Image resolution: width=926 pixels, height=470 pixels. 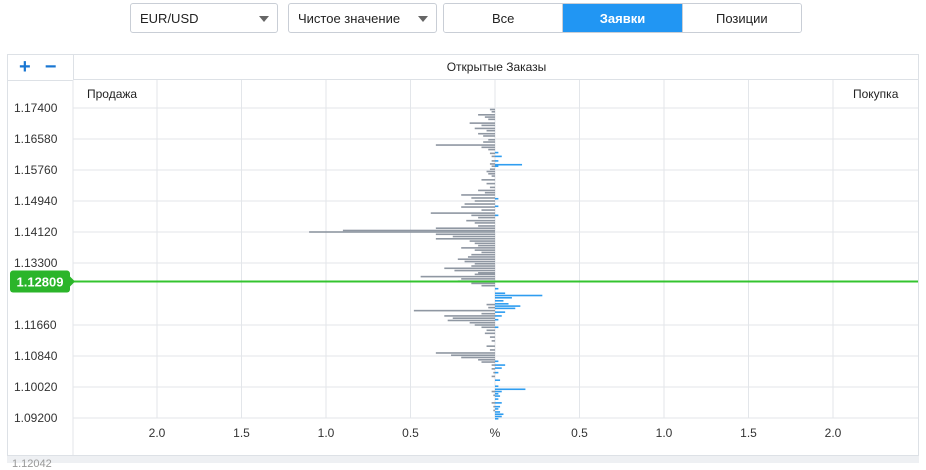 I want to click on y-tick-label: 1.10020, so click(x=36, y=387).